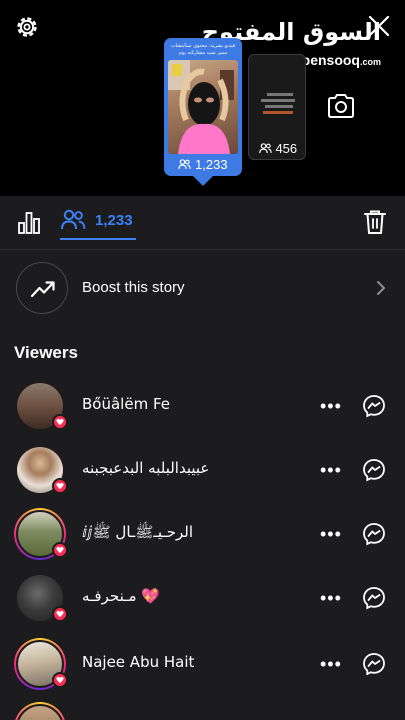  I want to click on viewer-row: ⅈⅉالرحـيـﷺـال ﷺ •••, so click(202, 534).